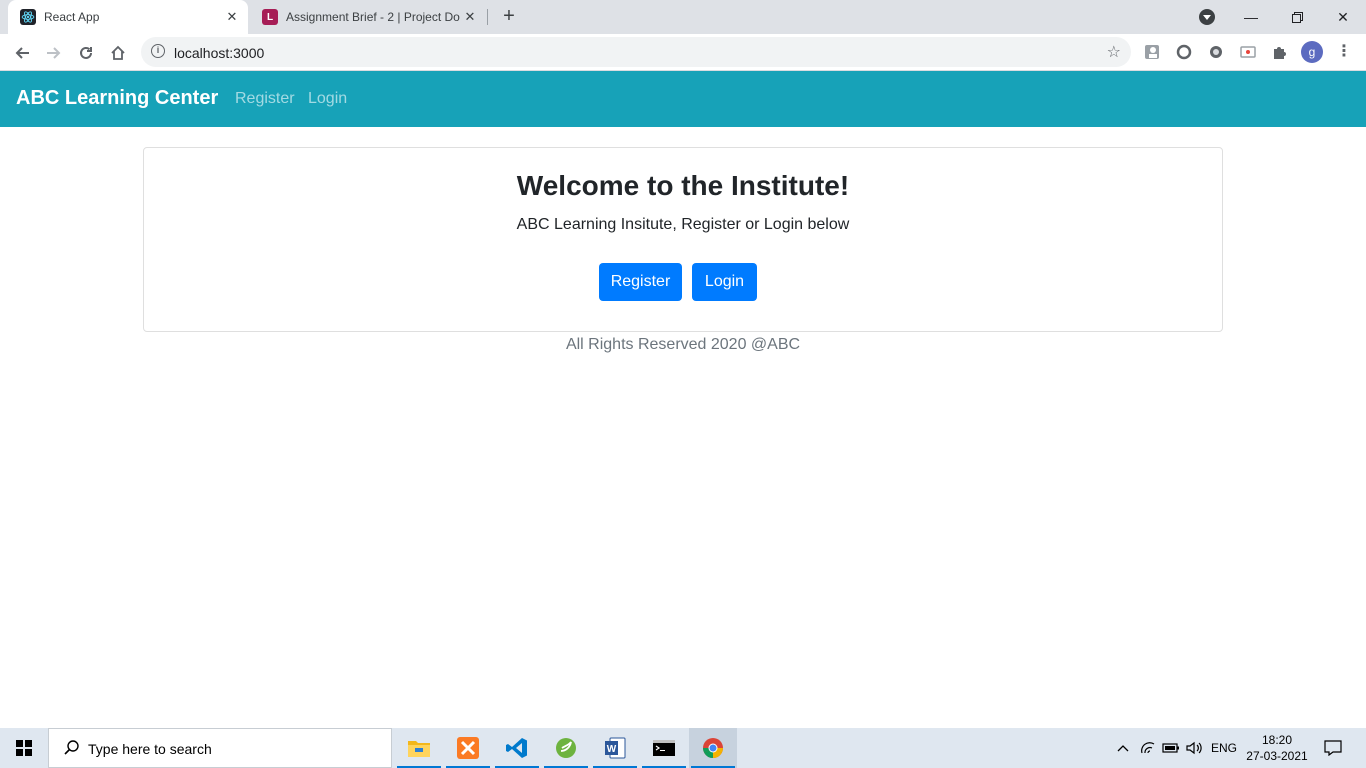 The image size is (1366, 768). I want to click on extension-contacts-icon, so click(1152, 52).